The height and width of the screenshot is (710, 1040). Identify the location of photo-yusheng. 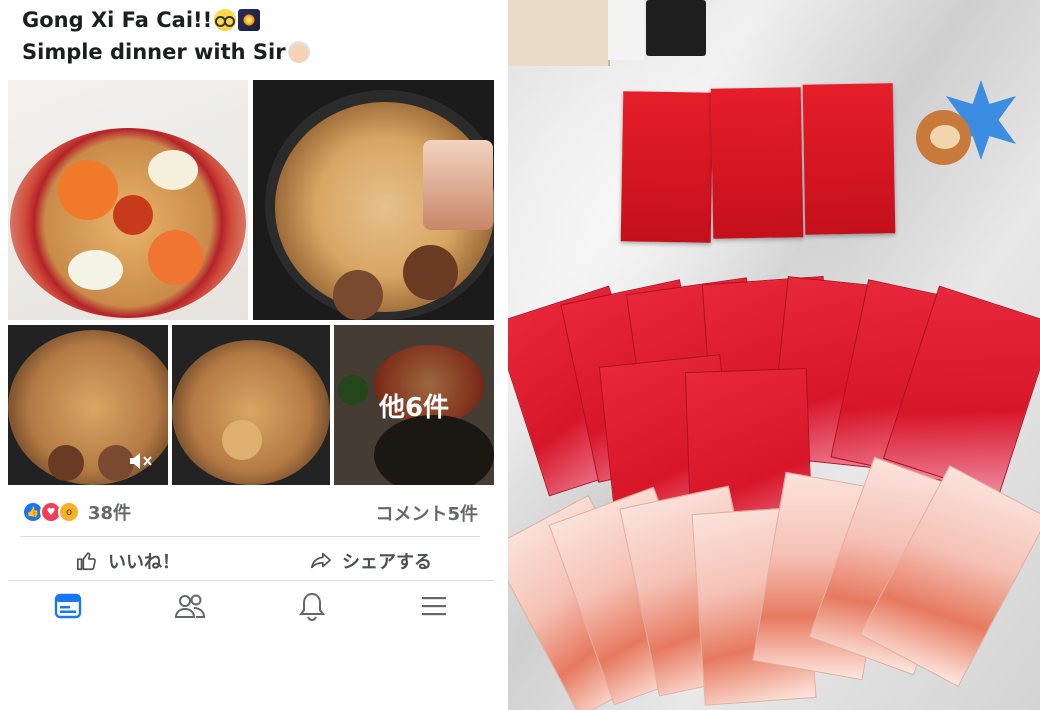
(128, 200).